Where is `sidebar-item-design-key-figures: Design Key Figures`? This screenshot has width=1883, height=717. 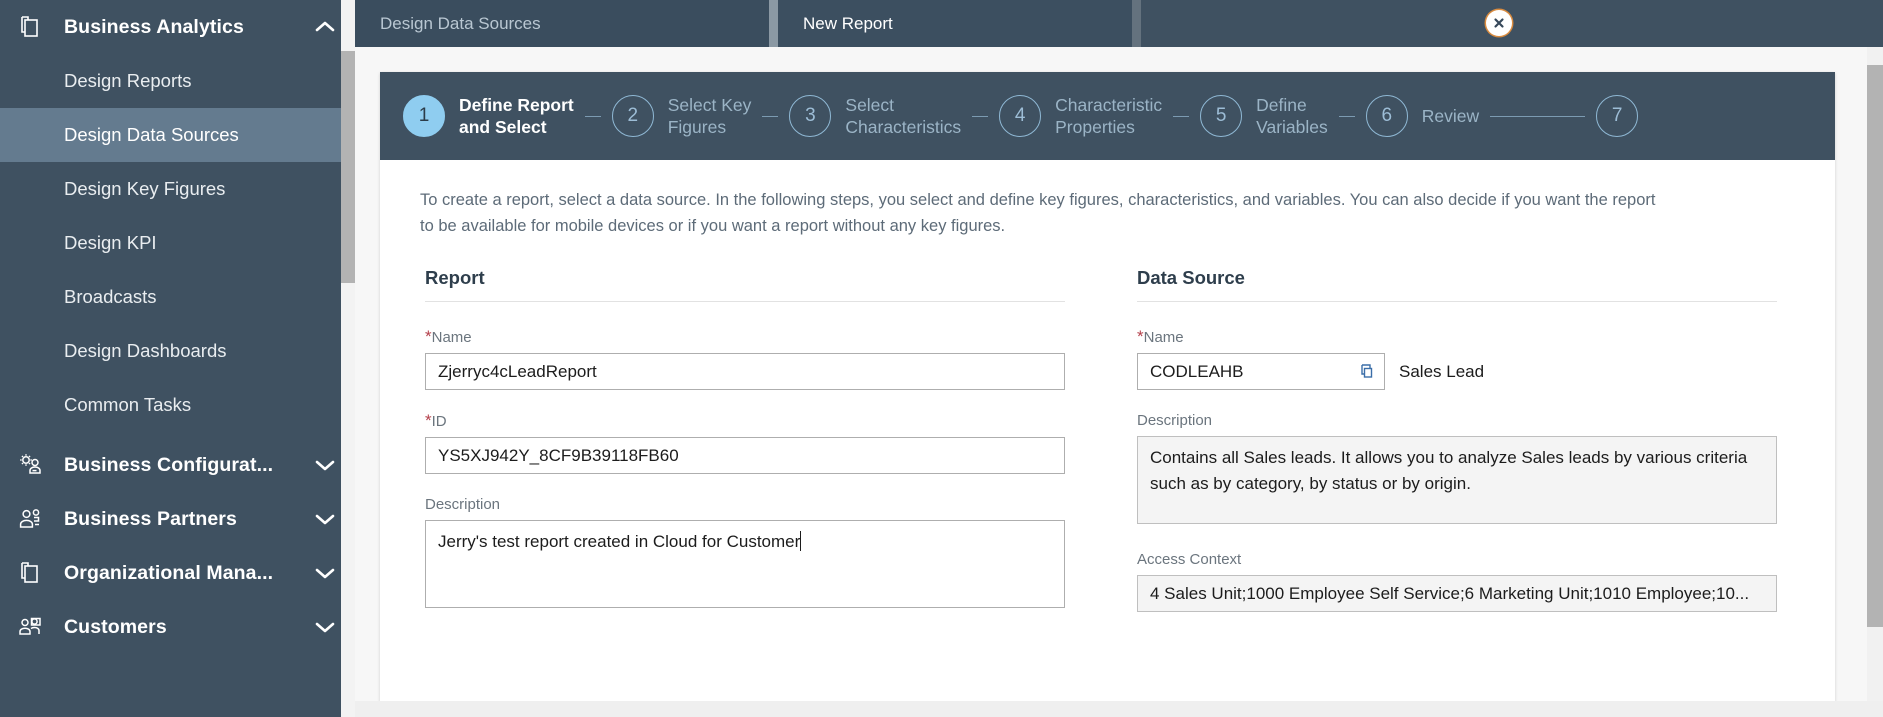
sidebar-item-design-key-figures: Design Key Figures is located at coordinates (177, 189).